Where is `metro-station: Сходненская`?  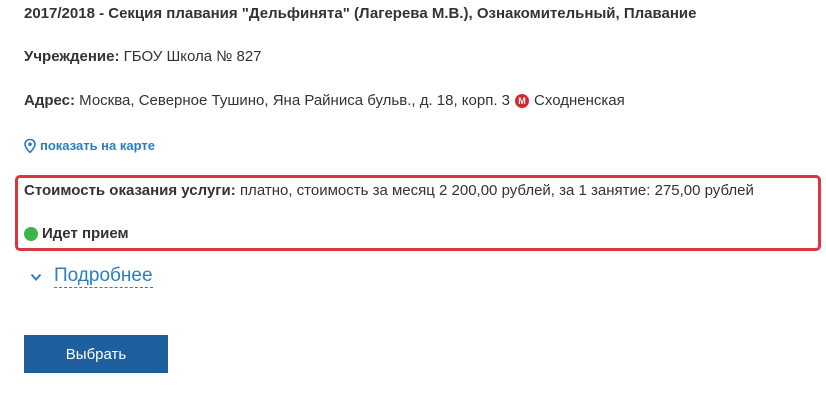 metro-station: Сходненская is located at coordinates (579, 100).